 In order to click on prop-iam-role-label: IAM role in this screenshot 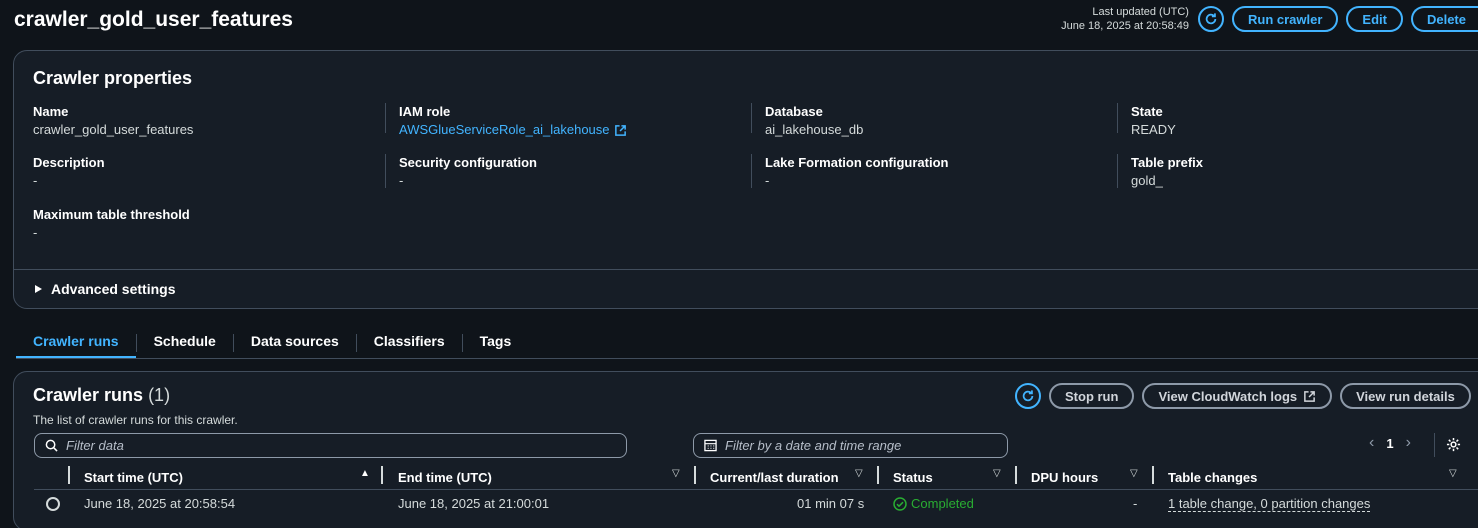, I will do `click(425, 111)`.